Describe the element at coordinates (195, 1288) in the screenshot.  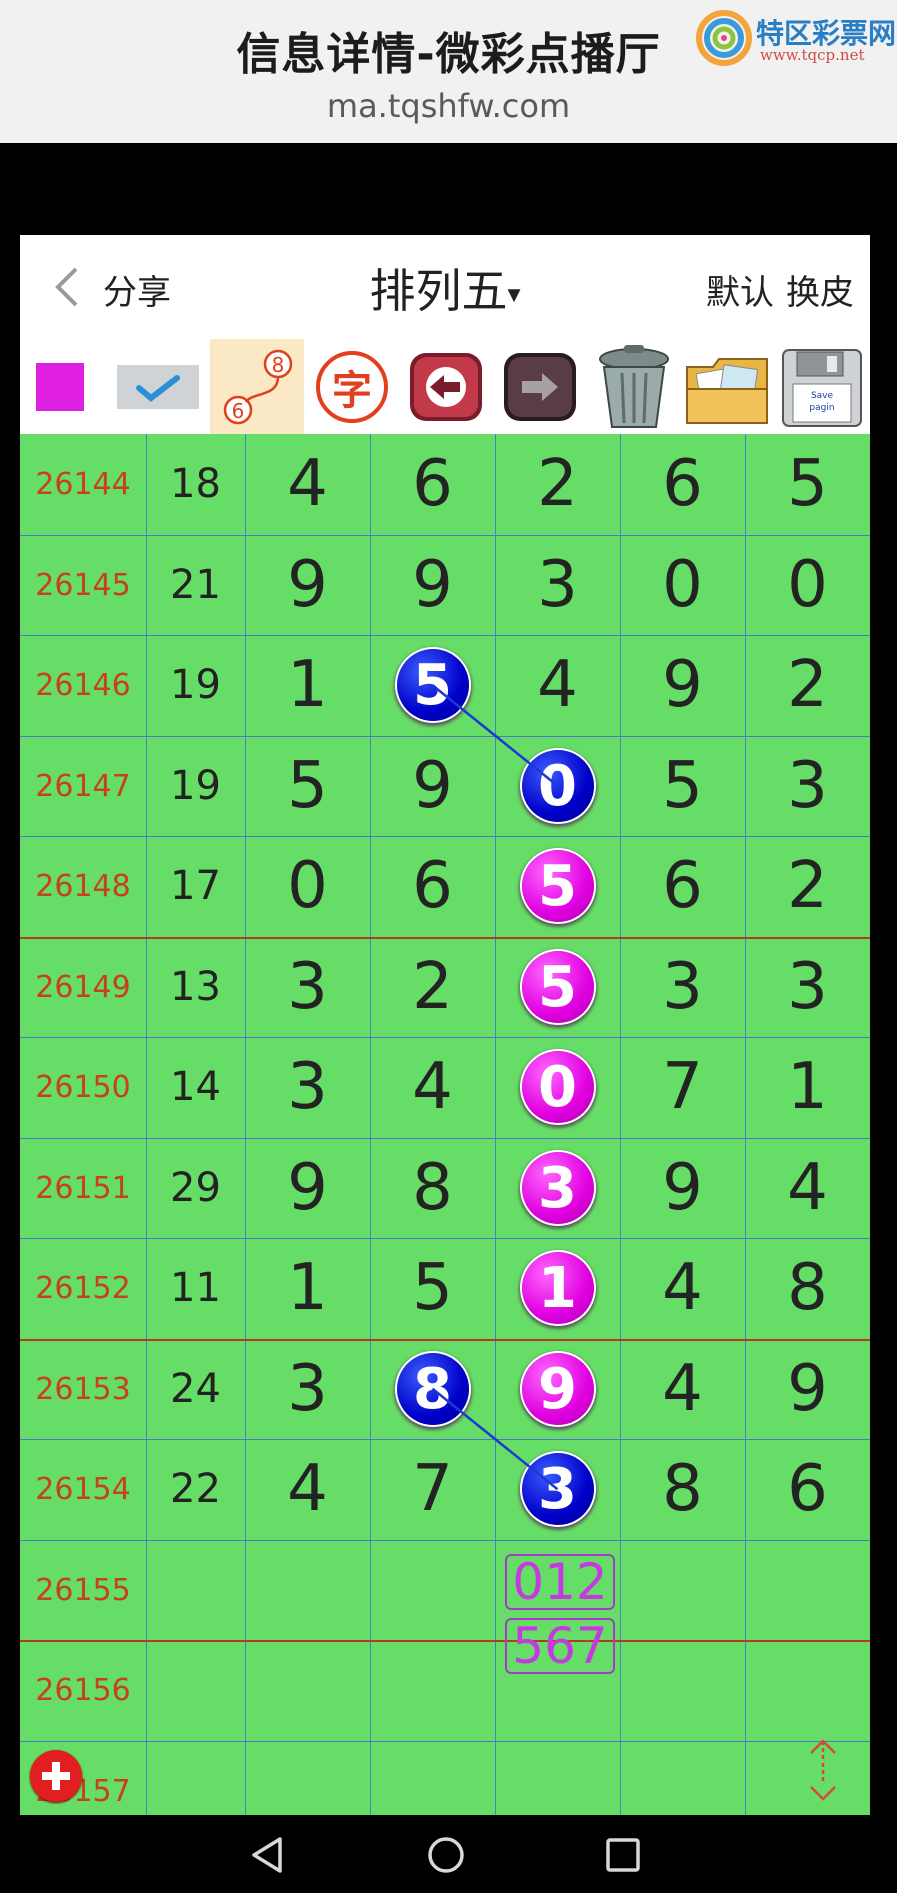
I see `digit-sum: 11` at that location.